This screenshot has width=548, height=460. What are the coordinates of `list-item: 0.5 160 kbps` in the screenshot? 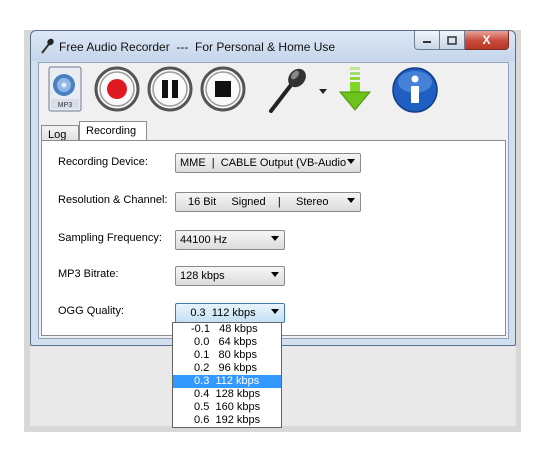 It's located at (227, 407).